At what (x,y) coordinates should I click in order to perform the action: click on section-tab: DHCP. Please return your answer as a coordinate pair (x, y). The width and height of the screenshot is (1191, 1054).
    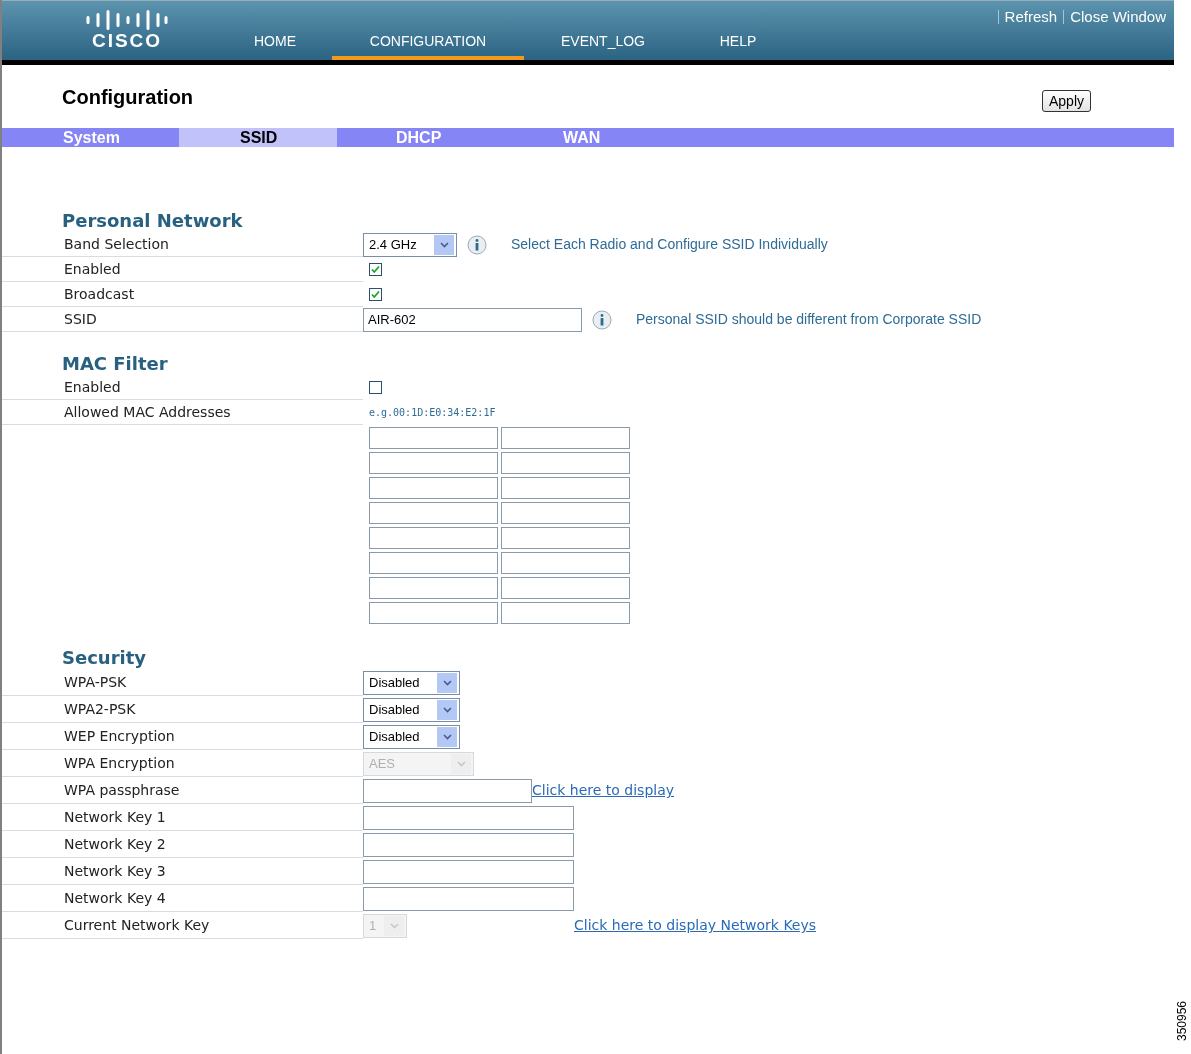
    Looking at the image, I should click on (418, 137).